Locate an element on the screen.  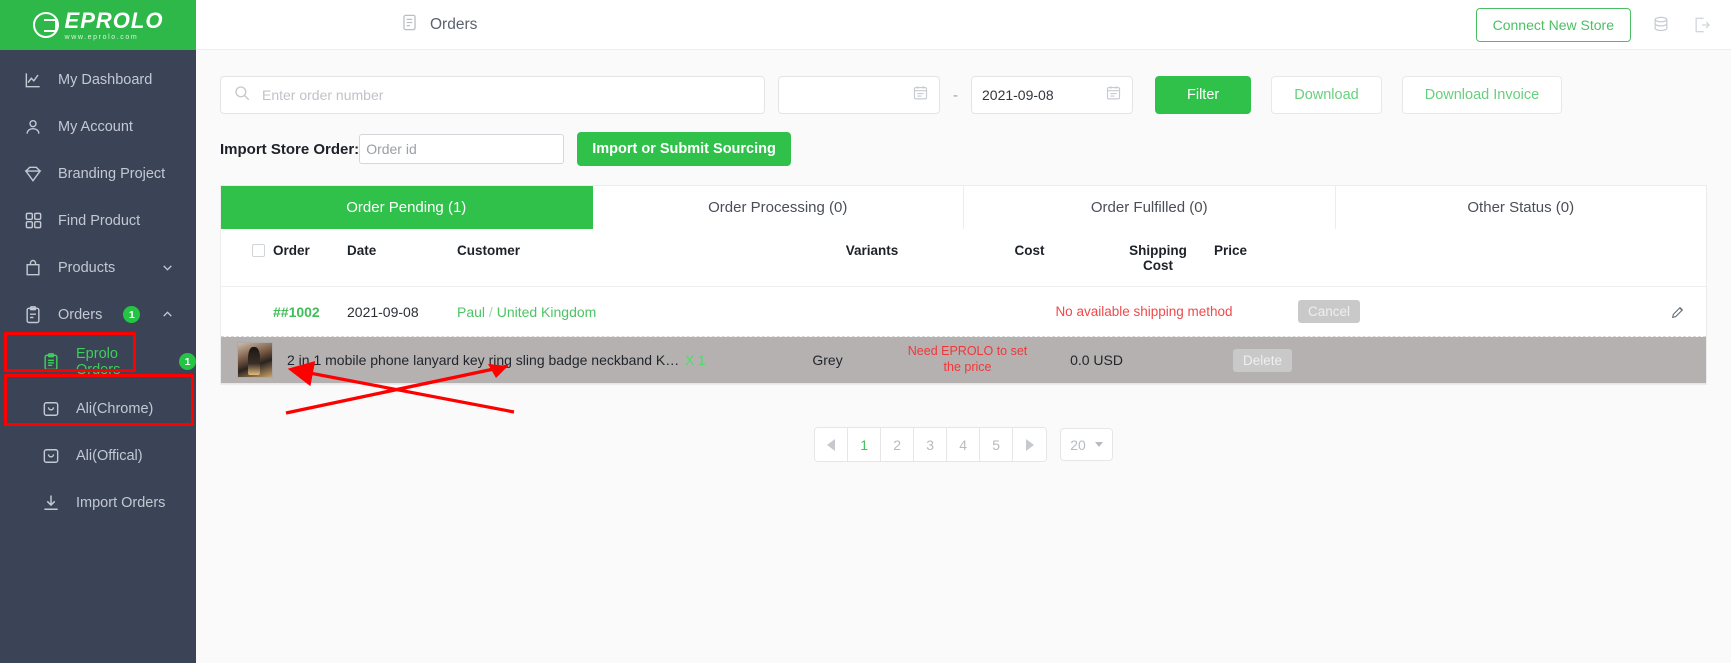
chevron-down-icon is located at coordinates (167, 267).